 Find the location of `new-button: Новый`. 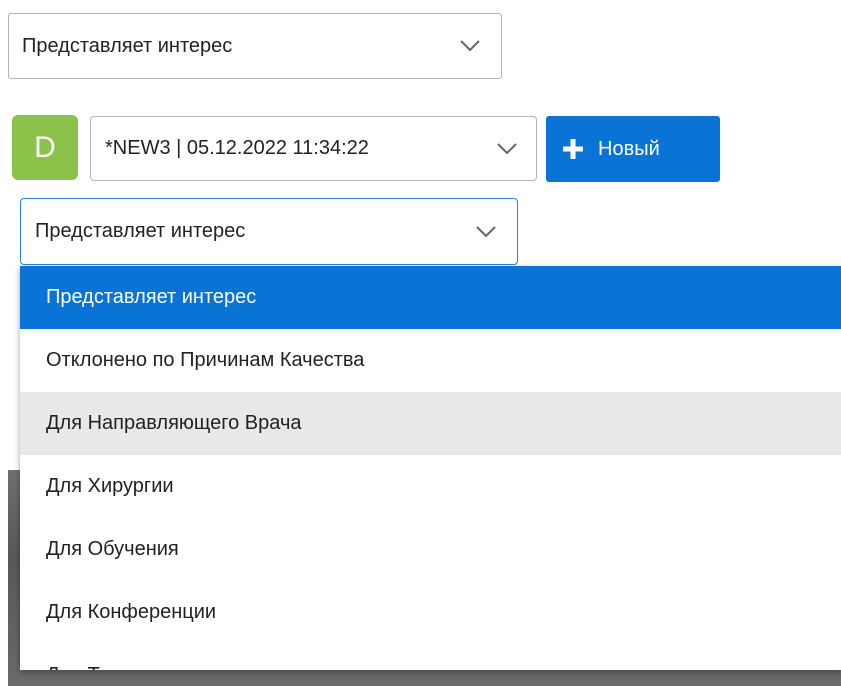

new-button: Новый is located at coordinates (633, 149).